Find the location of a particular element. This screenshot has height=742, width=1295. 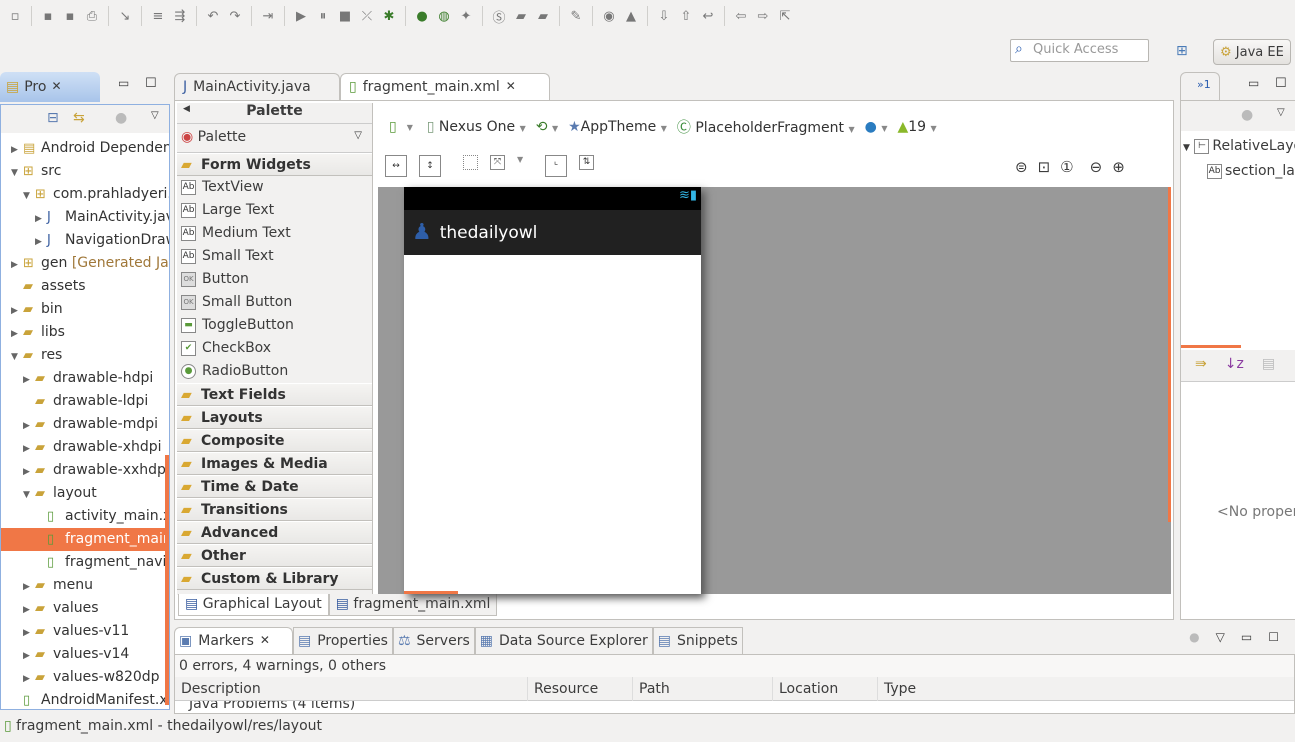

skip-icon: ⇥ is located at coordinates (268, 16).